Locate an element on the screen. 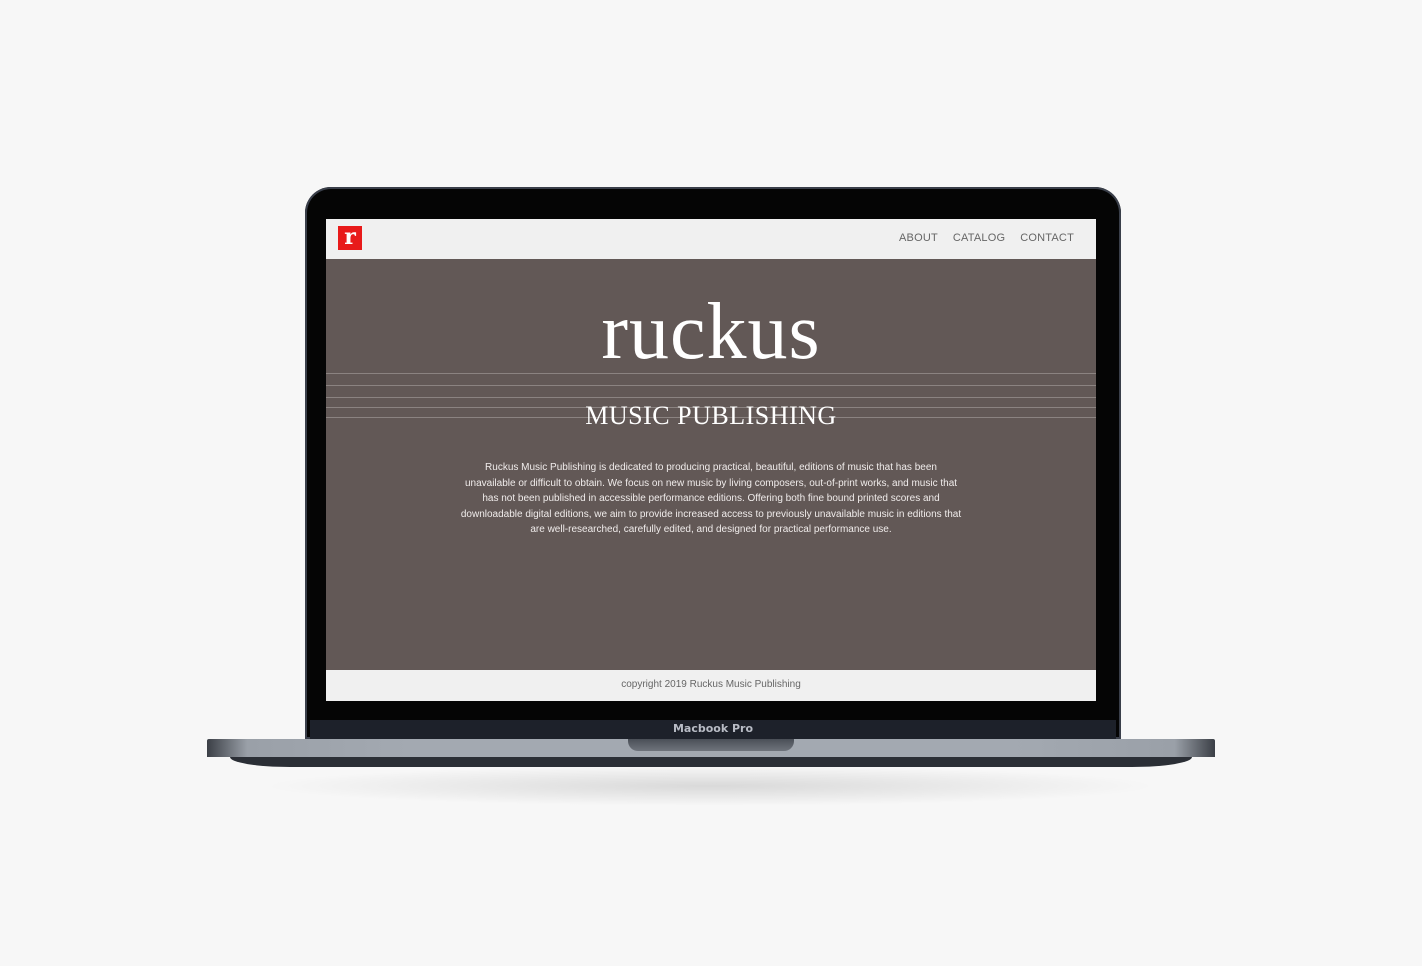 The height and width of the screenshot is (966, 1422). brand-title: ruckus is located at coordinates (711, 332).